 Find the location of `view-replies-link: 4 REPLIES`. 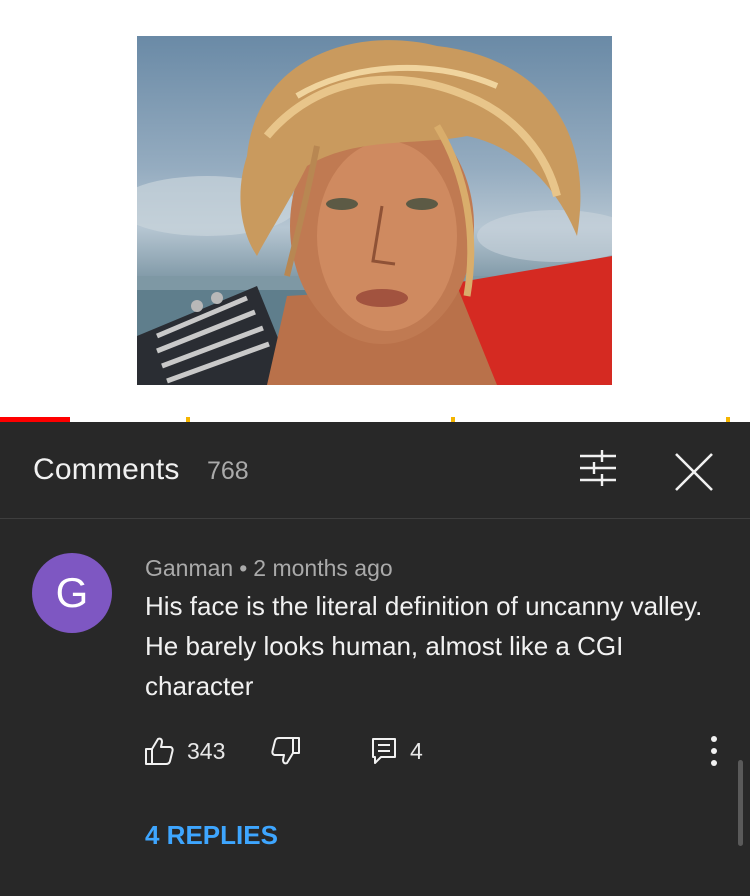

view-replies-link: 4 REPLIES is located at coordinates (211, 835).